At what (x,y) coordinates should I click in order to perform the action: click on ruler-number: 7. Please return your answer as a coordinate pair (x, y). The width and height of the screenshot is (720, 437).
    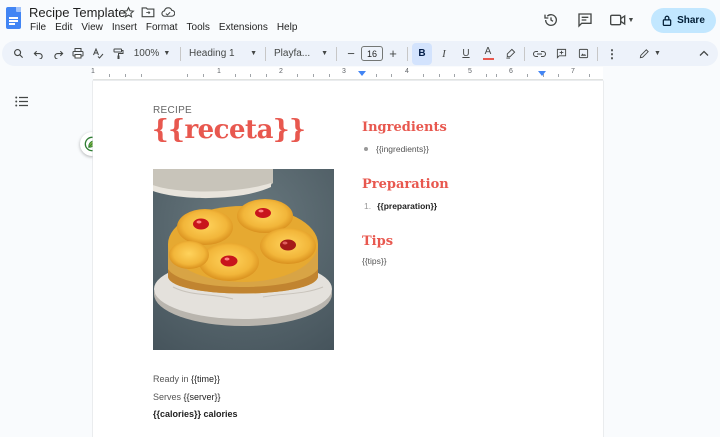
    Looking at the image, I should click on (573, 71).